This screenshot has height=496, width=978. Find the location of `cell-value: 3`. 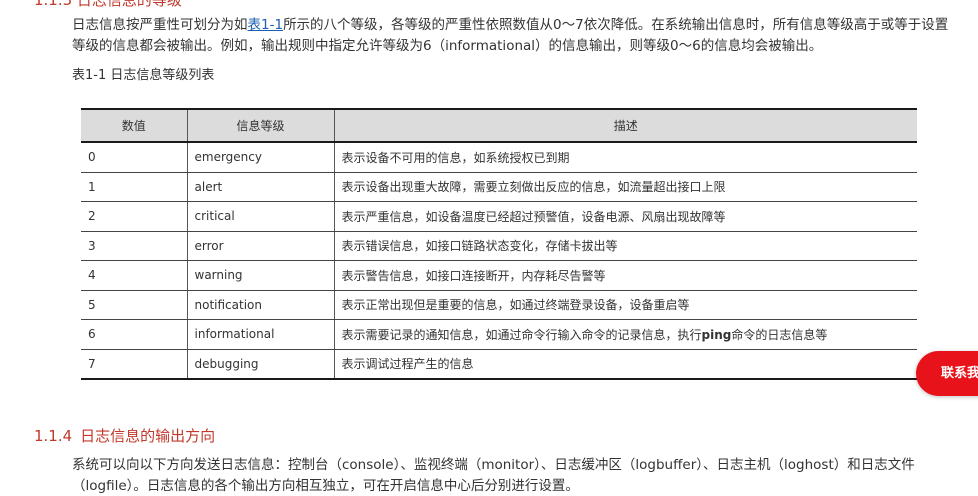

cell-value: 3 is located at coordinates (134, 246).